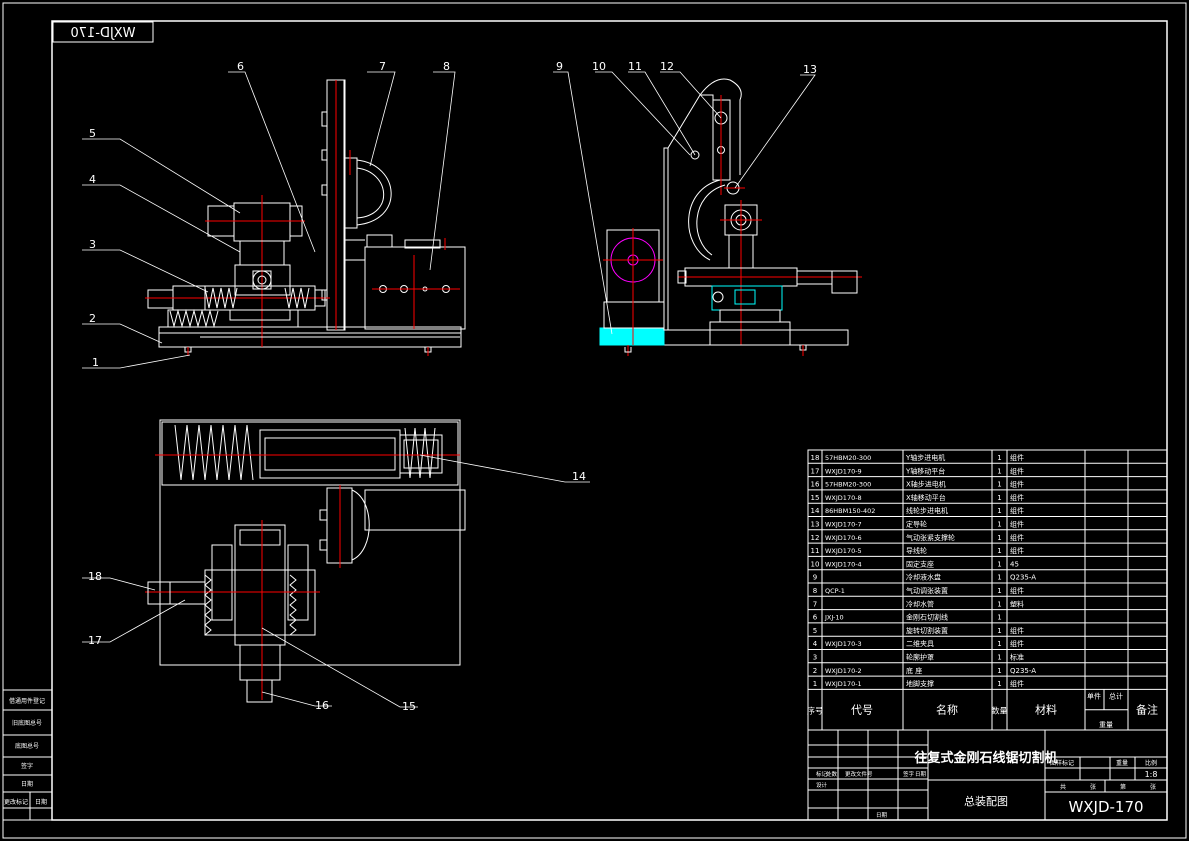 This screenshot has height=841, width=1189. I want to click on balloon-13: 13, so click(810, 69).